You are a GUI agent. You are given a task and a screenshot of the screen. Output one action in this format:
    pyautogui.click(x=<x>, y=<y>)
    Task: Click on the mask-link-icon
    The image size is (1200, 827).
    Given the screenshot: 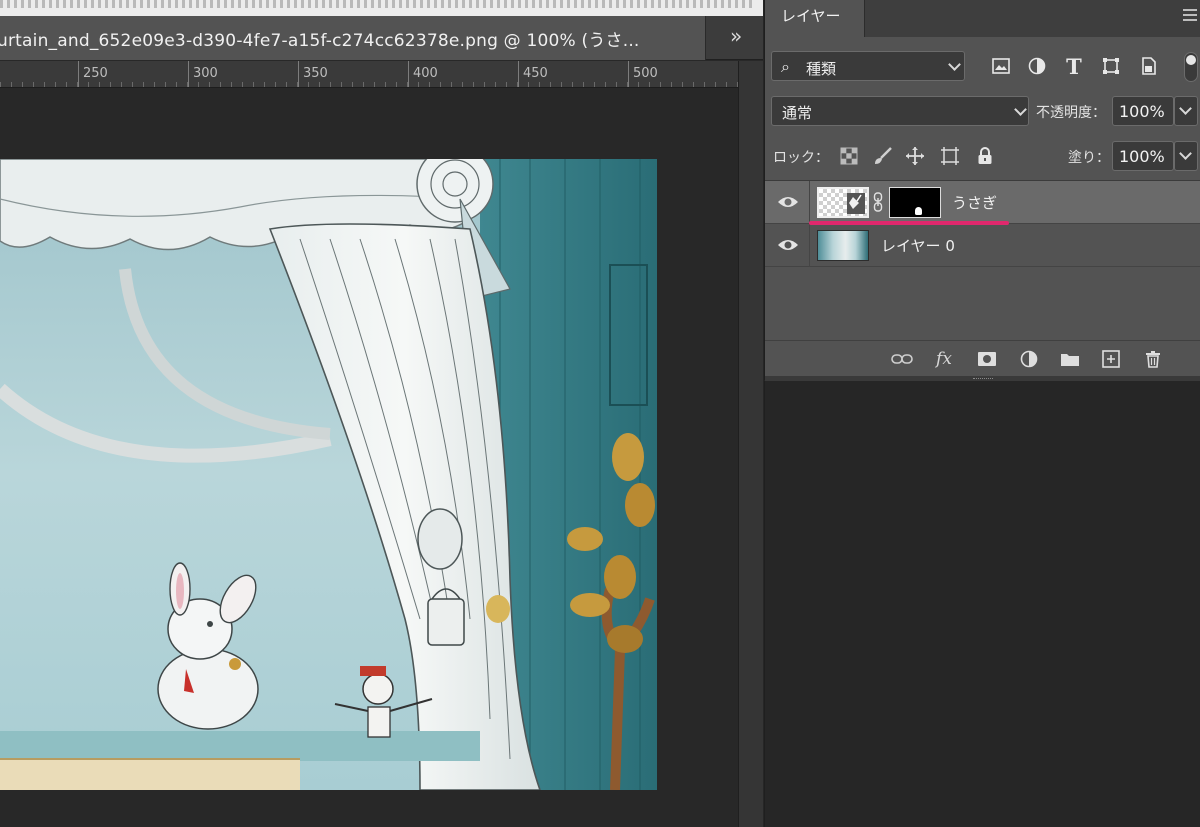 What is the action you would take?
    pyautogui.click(x=878, y=202)
    